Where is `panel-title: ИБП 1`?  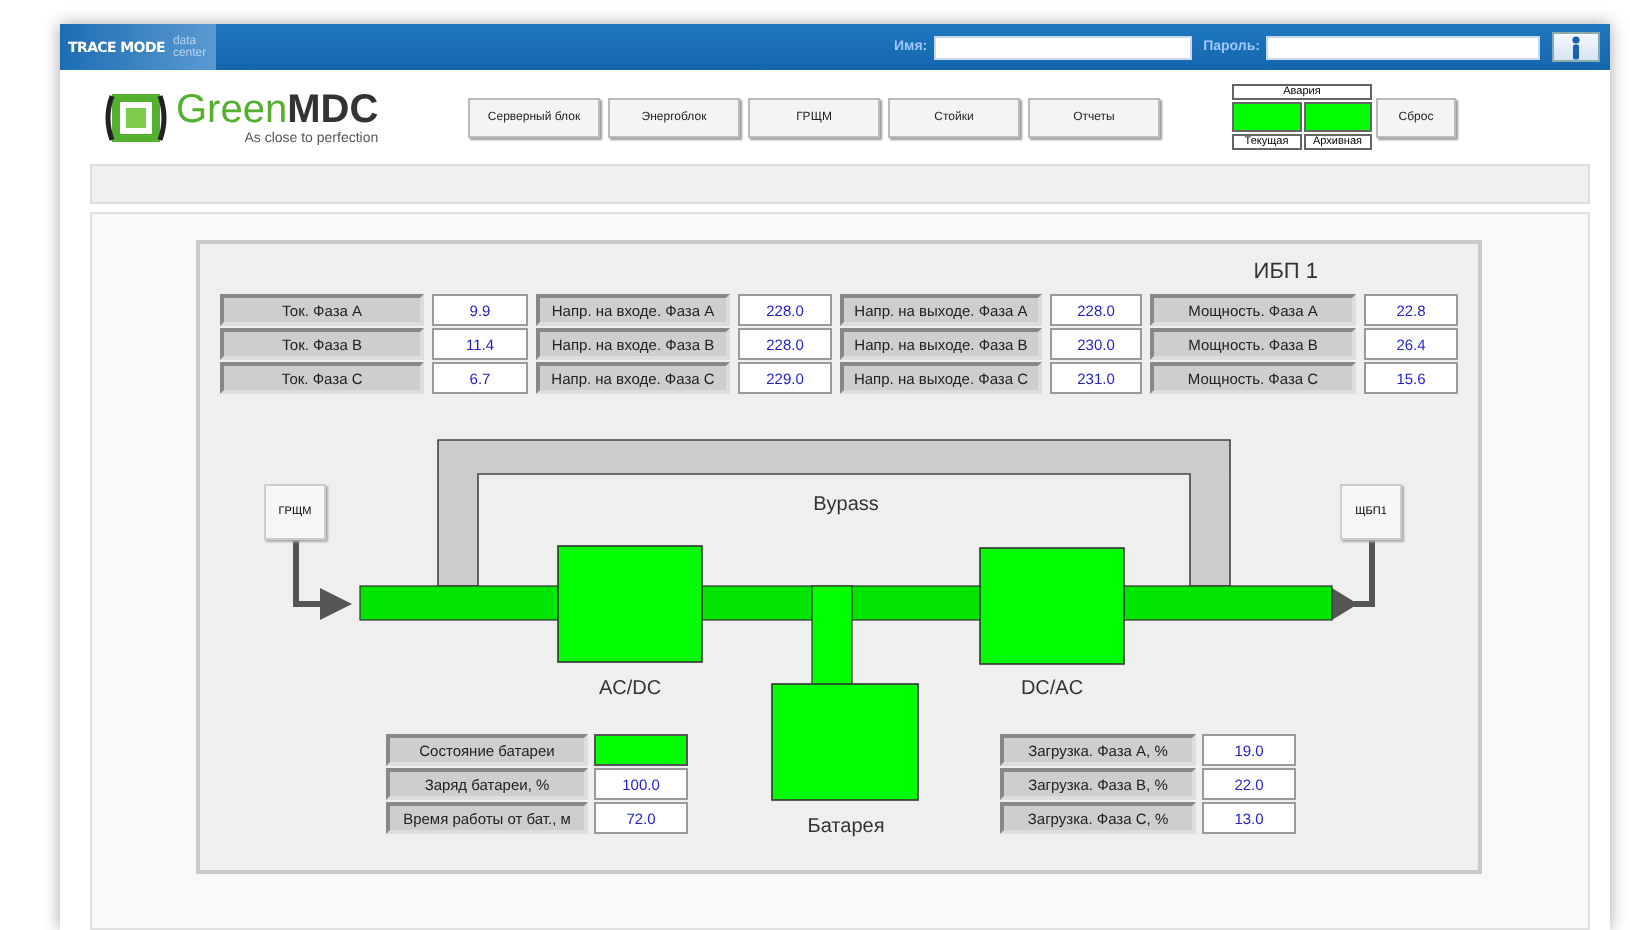
panel-title: ИБП 1 is located at coordinates (1285, 274).